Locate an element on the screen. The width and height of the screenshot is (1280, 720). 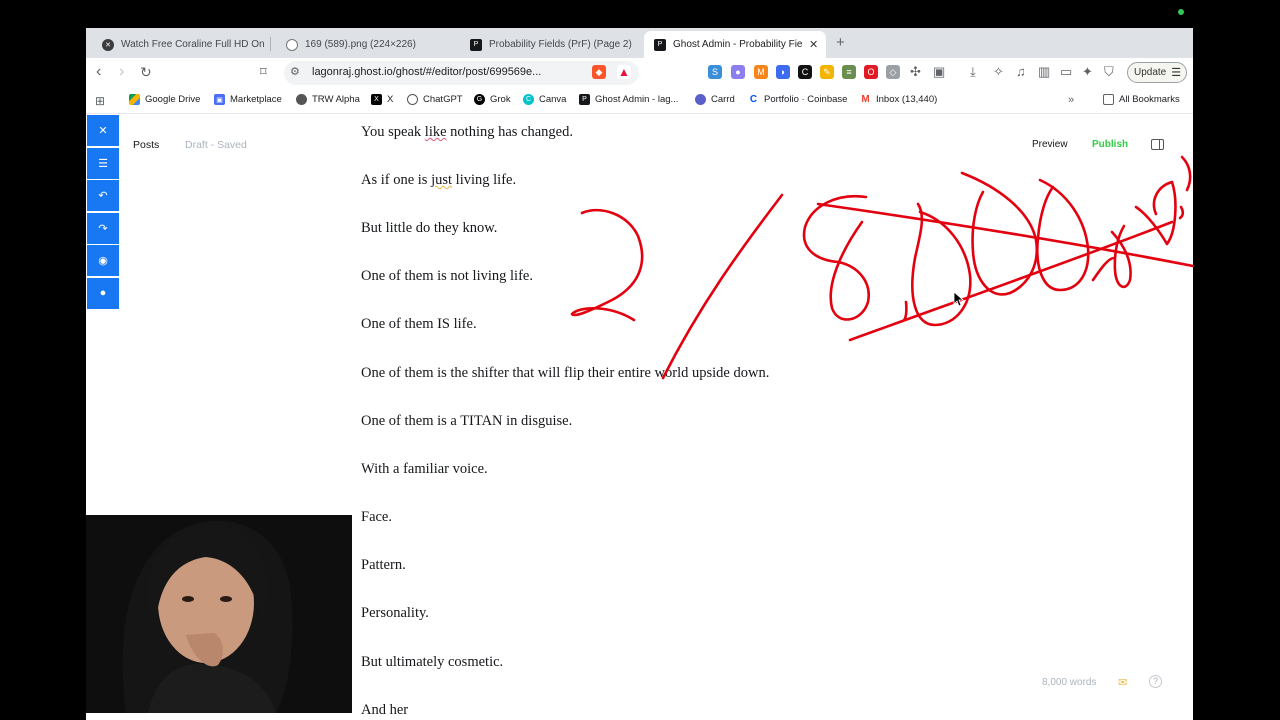
paragraph: One of them is a TITAN in disguise. is located at coordinates (466, 421).